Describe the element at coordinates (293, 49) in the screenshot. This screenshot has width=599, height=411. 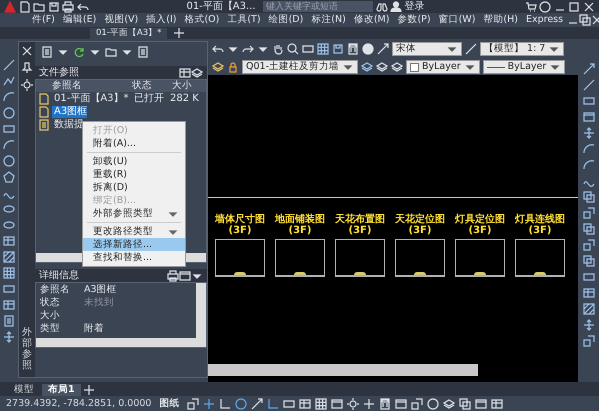
I see `zoom-icon` at that location.